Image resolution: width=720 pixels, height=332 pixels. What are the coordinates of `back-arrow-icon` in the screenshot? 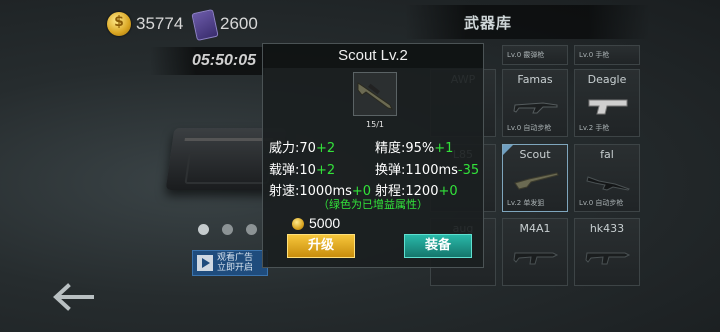 It's located at (72, 297).